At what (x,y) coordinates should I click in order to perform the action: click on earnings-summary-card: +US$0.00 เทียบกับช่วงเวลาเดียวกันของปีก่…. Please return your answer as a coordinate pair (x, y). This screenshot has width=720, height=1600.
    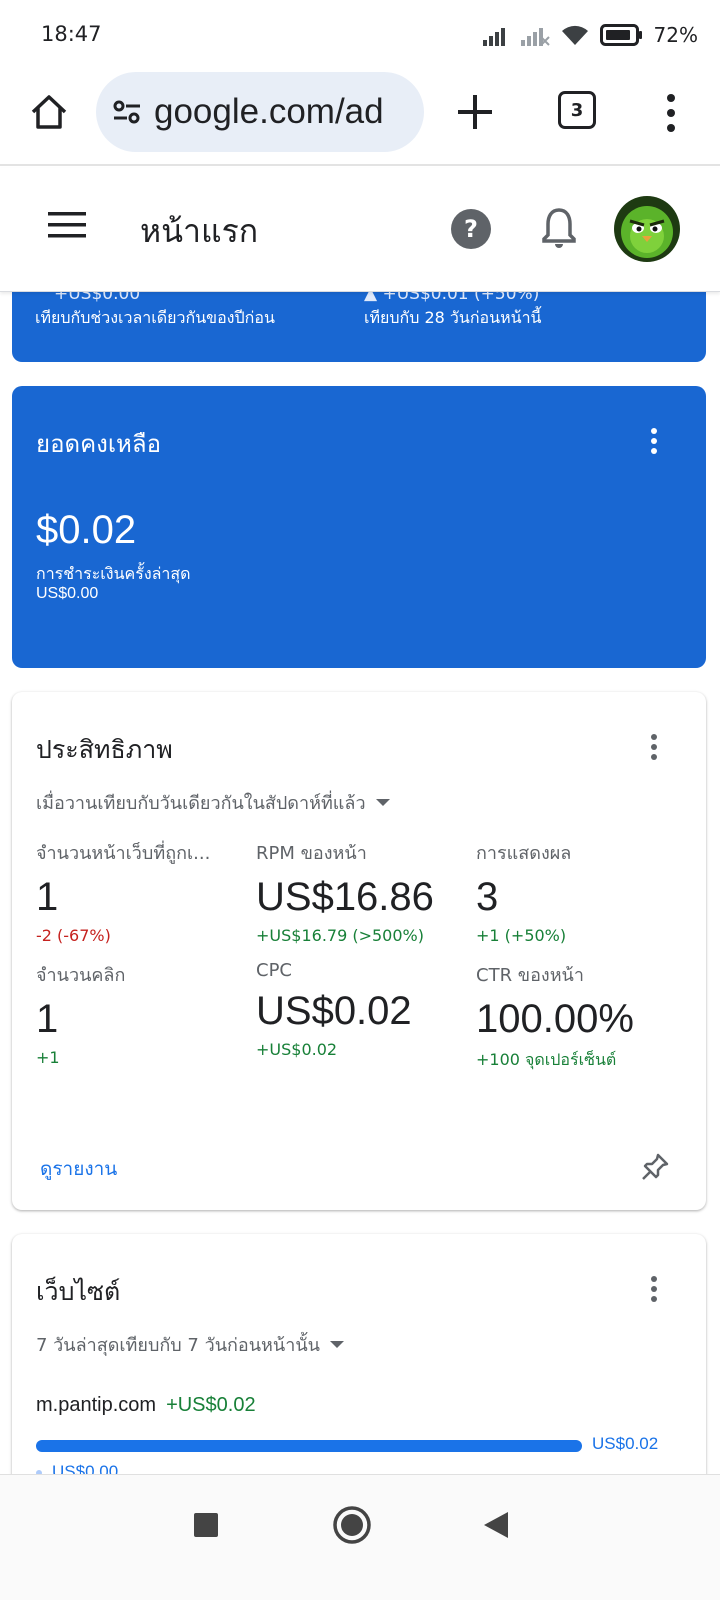
    Looking at the image, I should click on (359, 327).